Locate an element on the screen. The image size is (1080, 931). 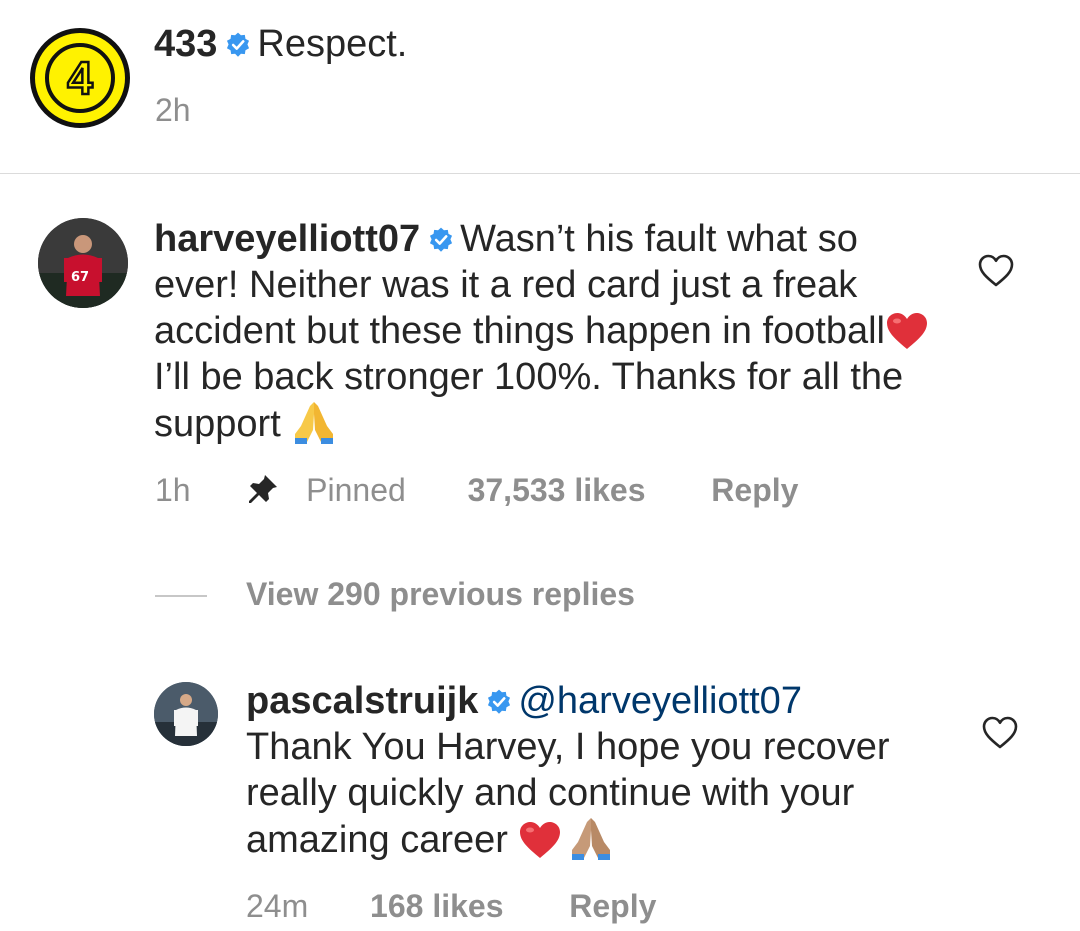
comment-timestamp: 24m is located at coordinates (277, 906).